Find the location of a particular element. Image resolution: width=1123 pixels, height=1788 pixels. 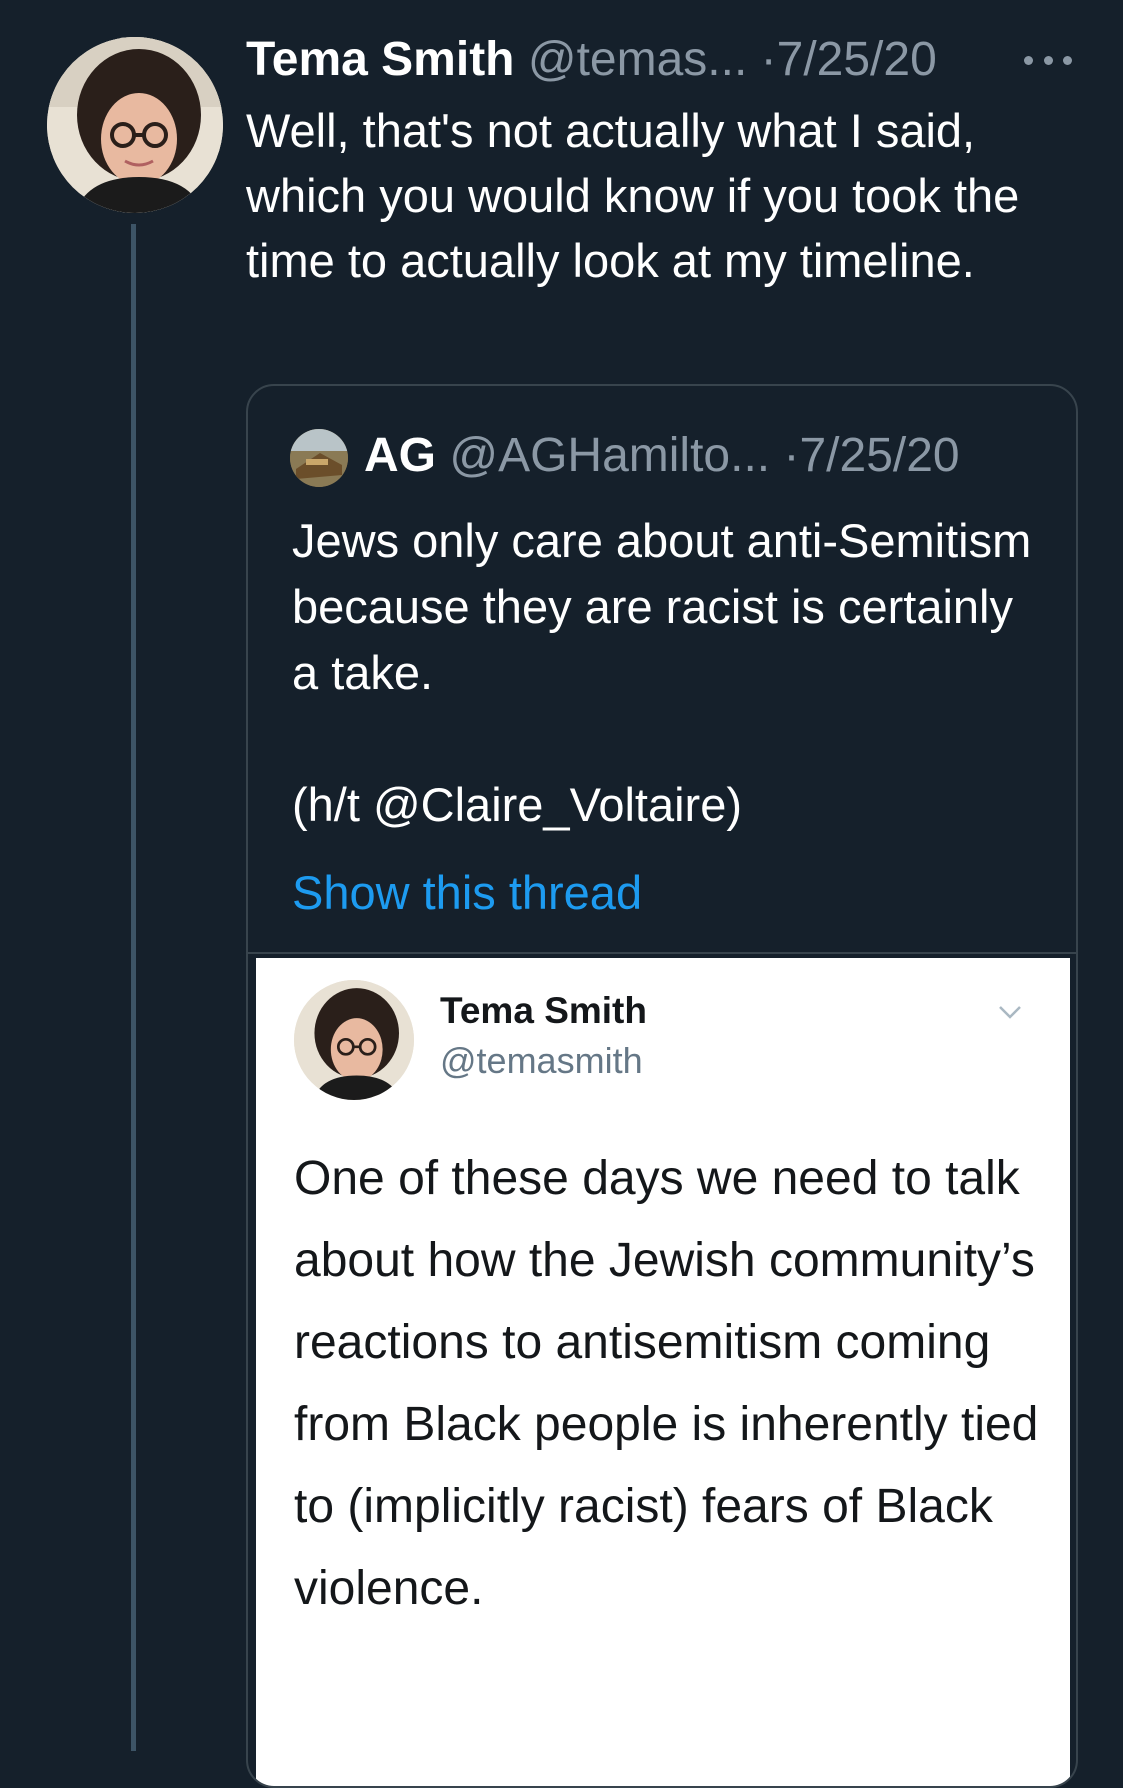

divider is located at coordinates (662, 953).